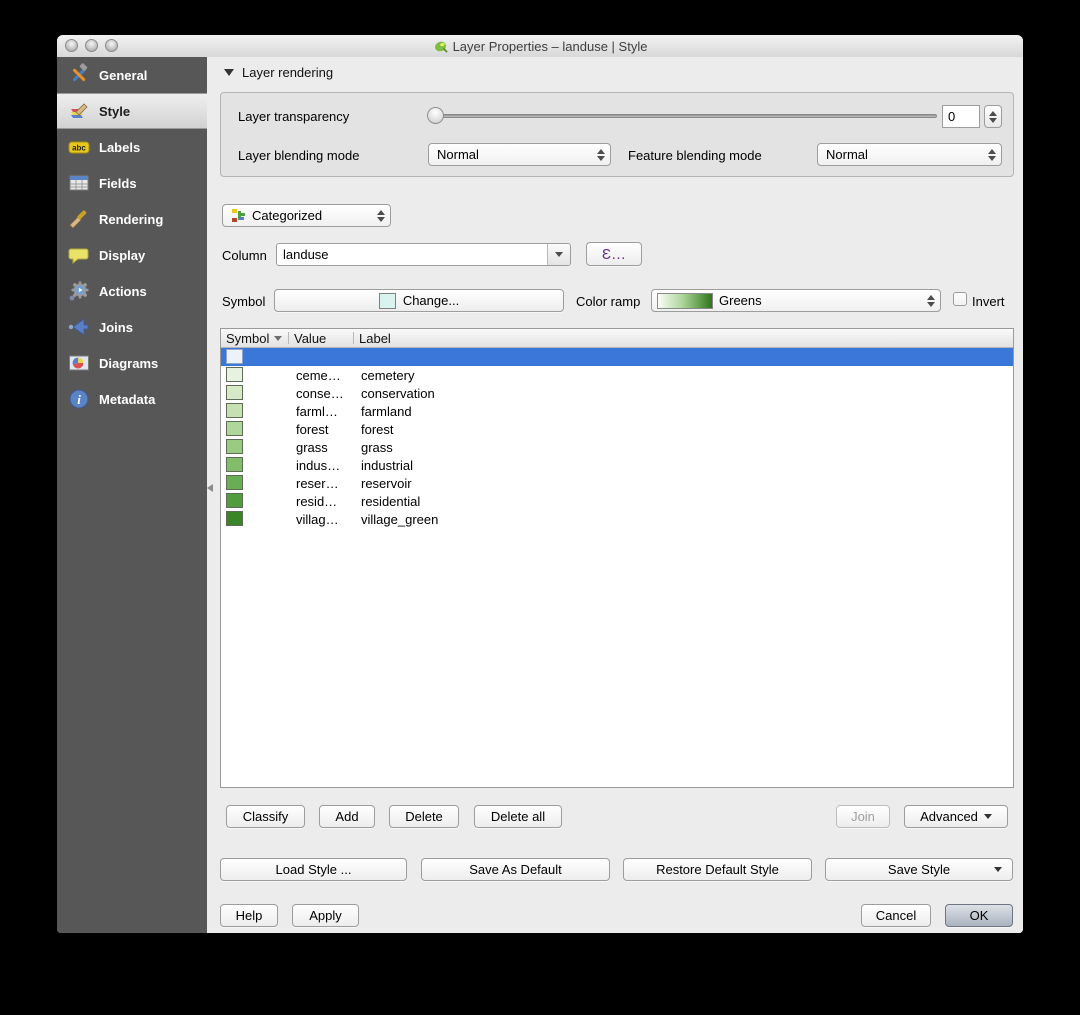 The height and width of the screenshot is (1015, 1080). I want to click on sidebar-item-label: Display, so click(122, 255).